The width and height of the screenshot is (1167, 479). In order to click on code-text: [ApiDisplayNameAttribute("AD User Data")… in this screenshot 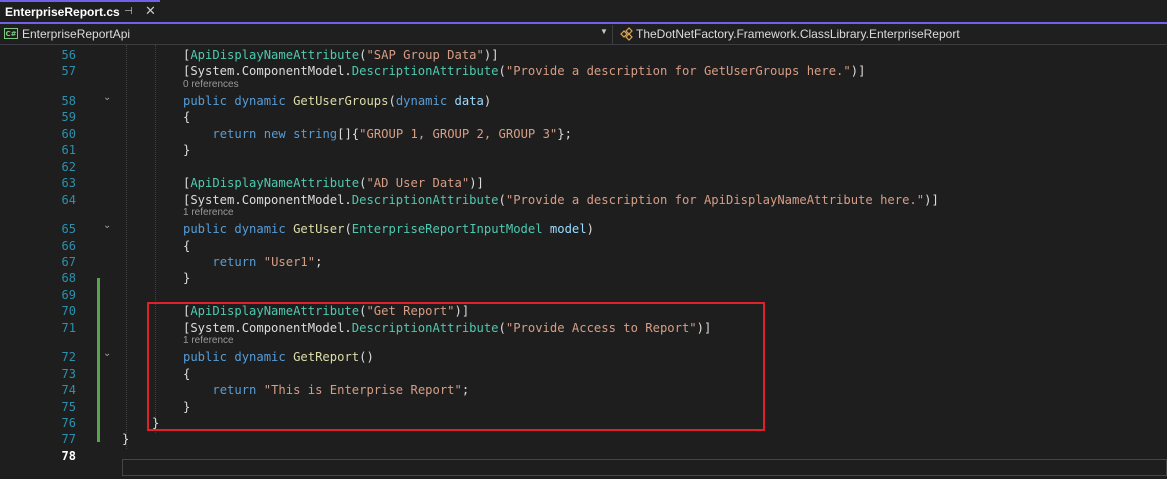, I will do `click(333, 183)`.